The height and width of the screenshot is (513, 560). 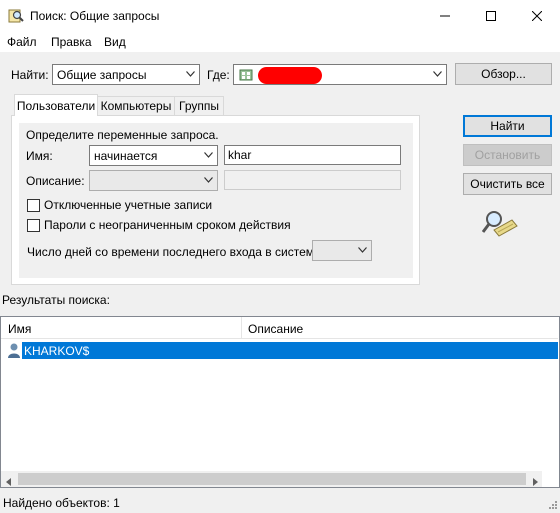 What do you see at coordinates (115, 42) in the screenshot?
I see `menu-view: Вид` at bounding box center [115, 42].